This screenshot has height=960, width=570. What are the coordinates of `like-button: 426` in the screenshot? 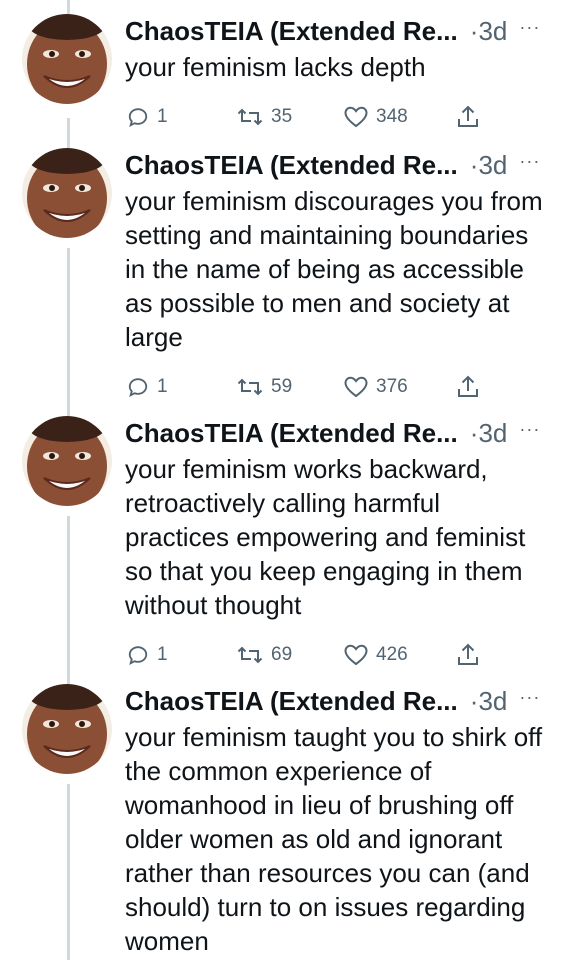 It's located at (376, 655).